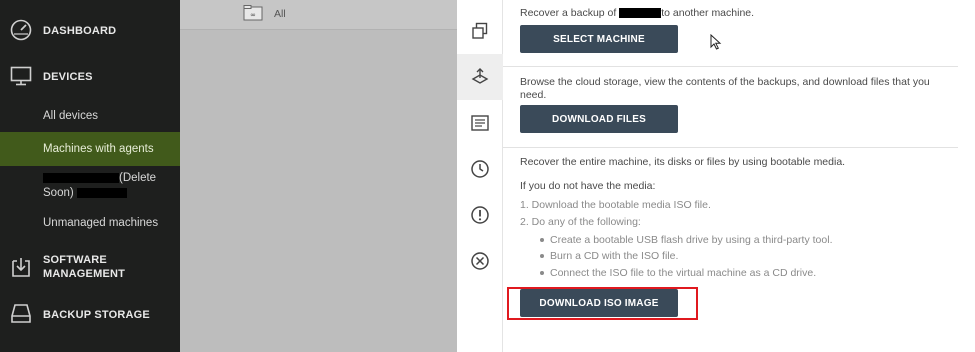 This screenshot has width=975, height=352. Describe the element at coordinates (21, 30) in the screenshot. I see `dashboard-icon` at that location.